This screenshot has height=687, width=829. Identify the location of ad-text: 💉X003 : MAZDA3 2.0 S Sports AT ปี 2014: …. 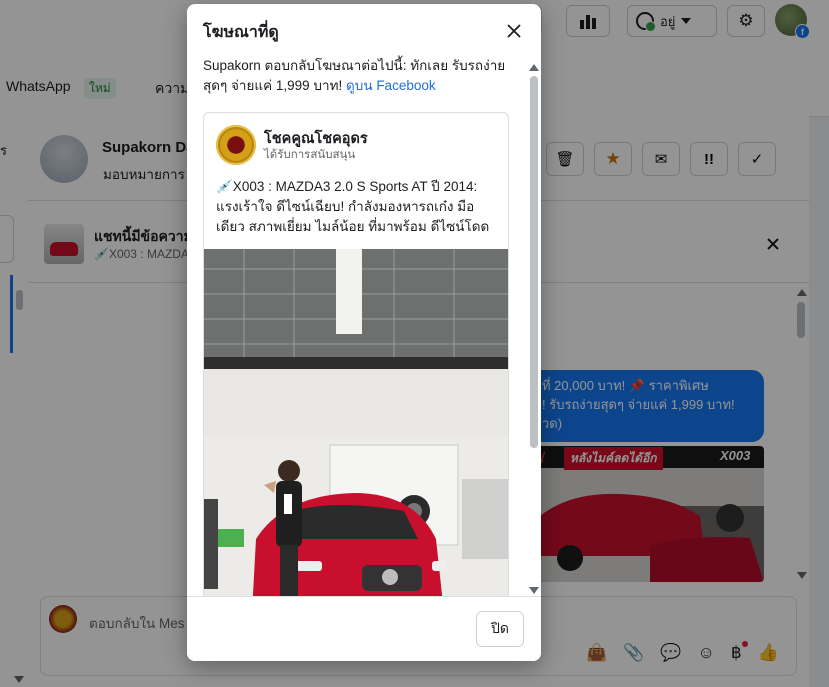
(353, 206).